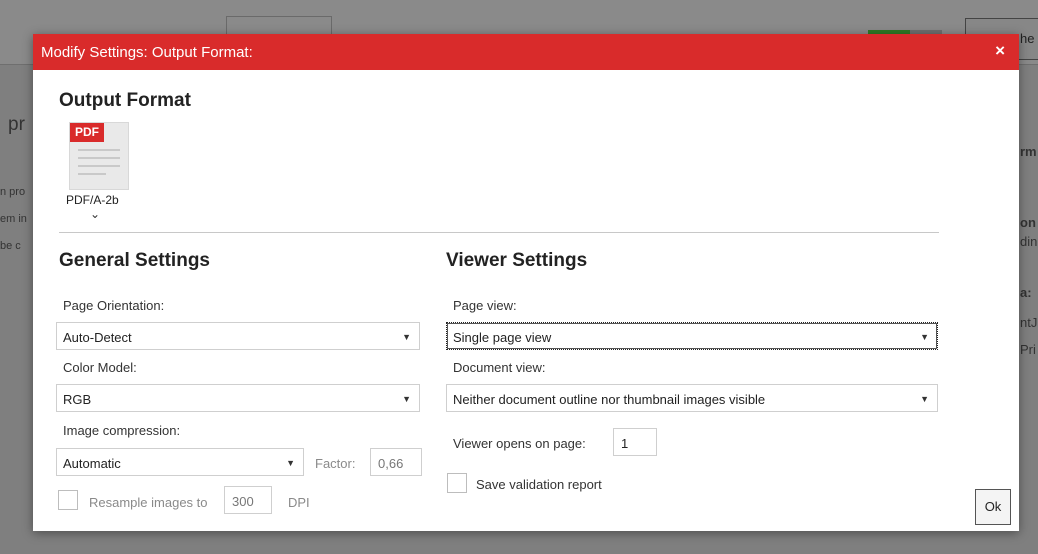 This screenshot has width=1038, height=554. I want to click on document-view-label: Document view:, so click(499, 367).